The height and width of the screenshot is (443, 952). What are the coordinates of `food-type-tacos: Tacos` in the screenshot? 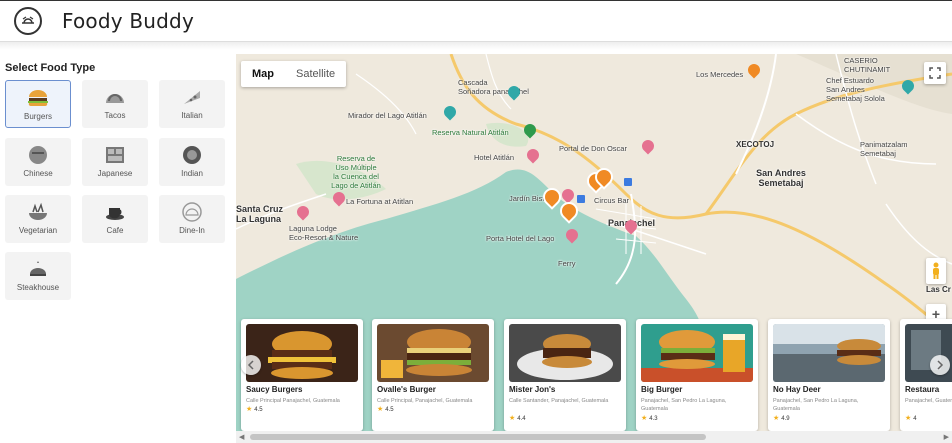 It's located at (115, 104).